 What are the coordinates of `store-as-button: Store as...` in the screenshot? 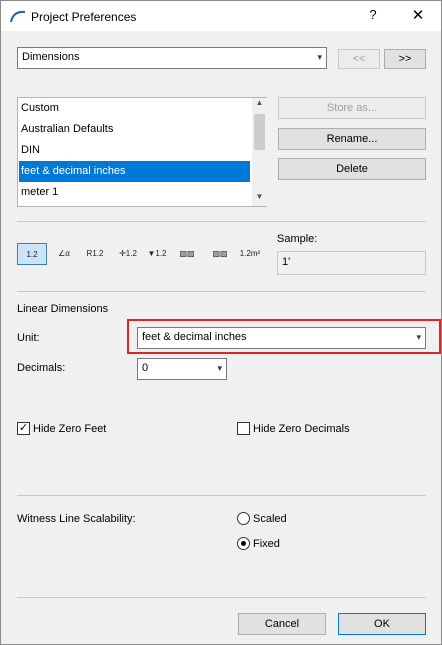 It's located at (352, 108).